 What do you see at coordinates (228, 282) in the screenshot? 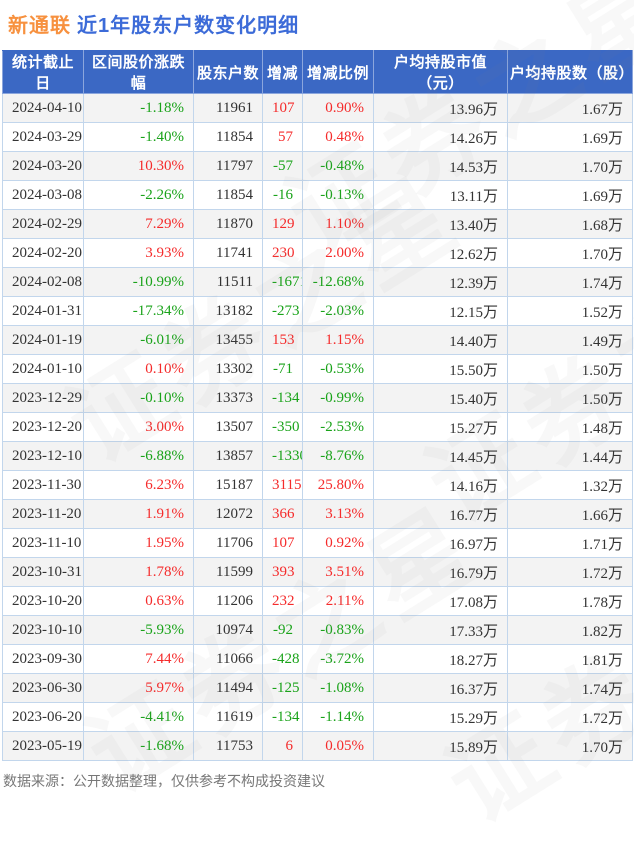
I see `cell-holders: 11511` at bounding box center [228, 282].